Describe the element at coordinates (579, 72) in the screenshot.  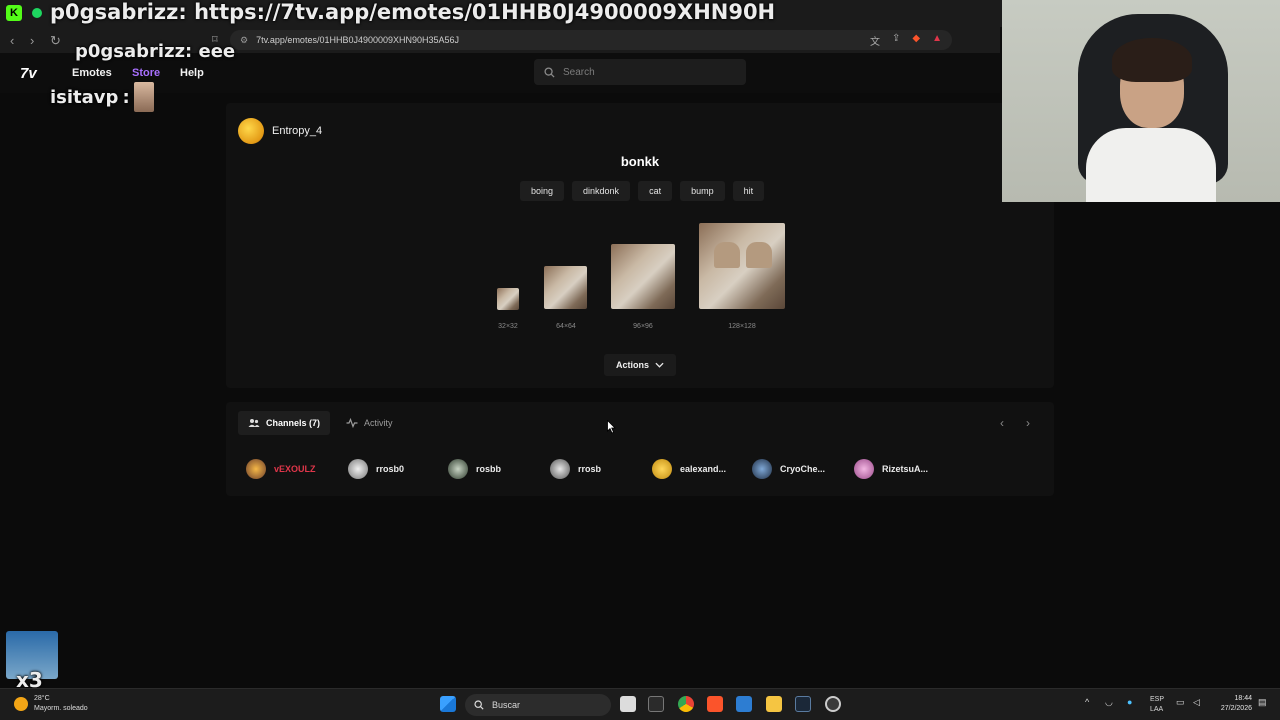
I see `search-placeholder: Search` at that location.